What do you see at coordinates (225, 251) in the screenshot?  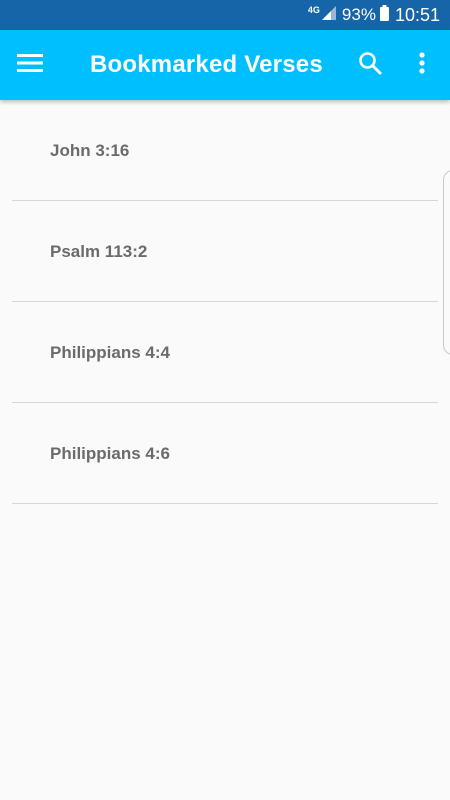 I see `bookmark-item: Psalm 113:2` at bounding box center [225, 251].